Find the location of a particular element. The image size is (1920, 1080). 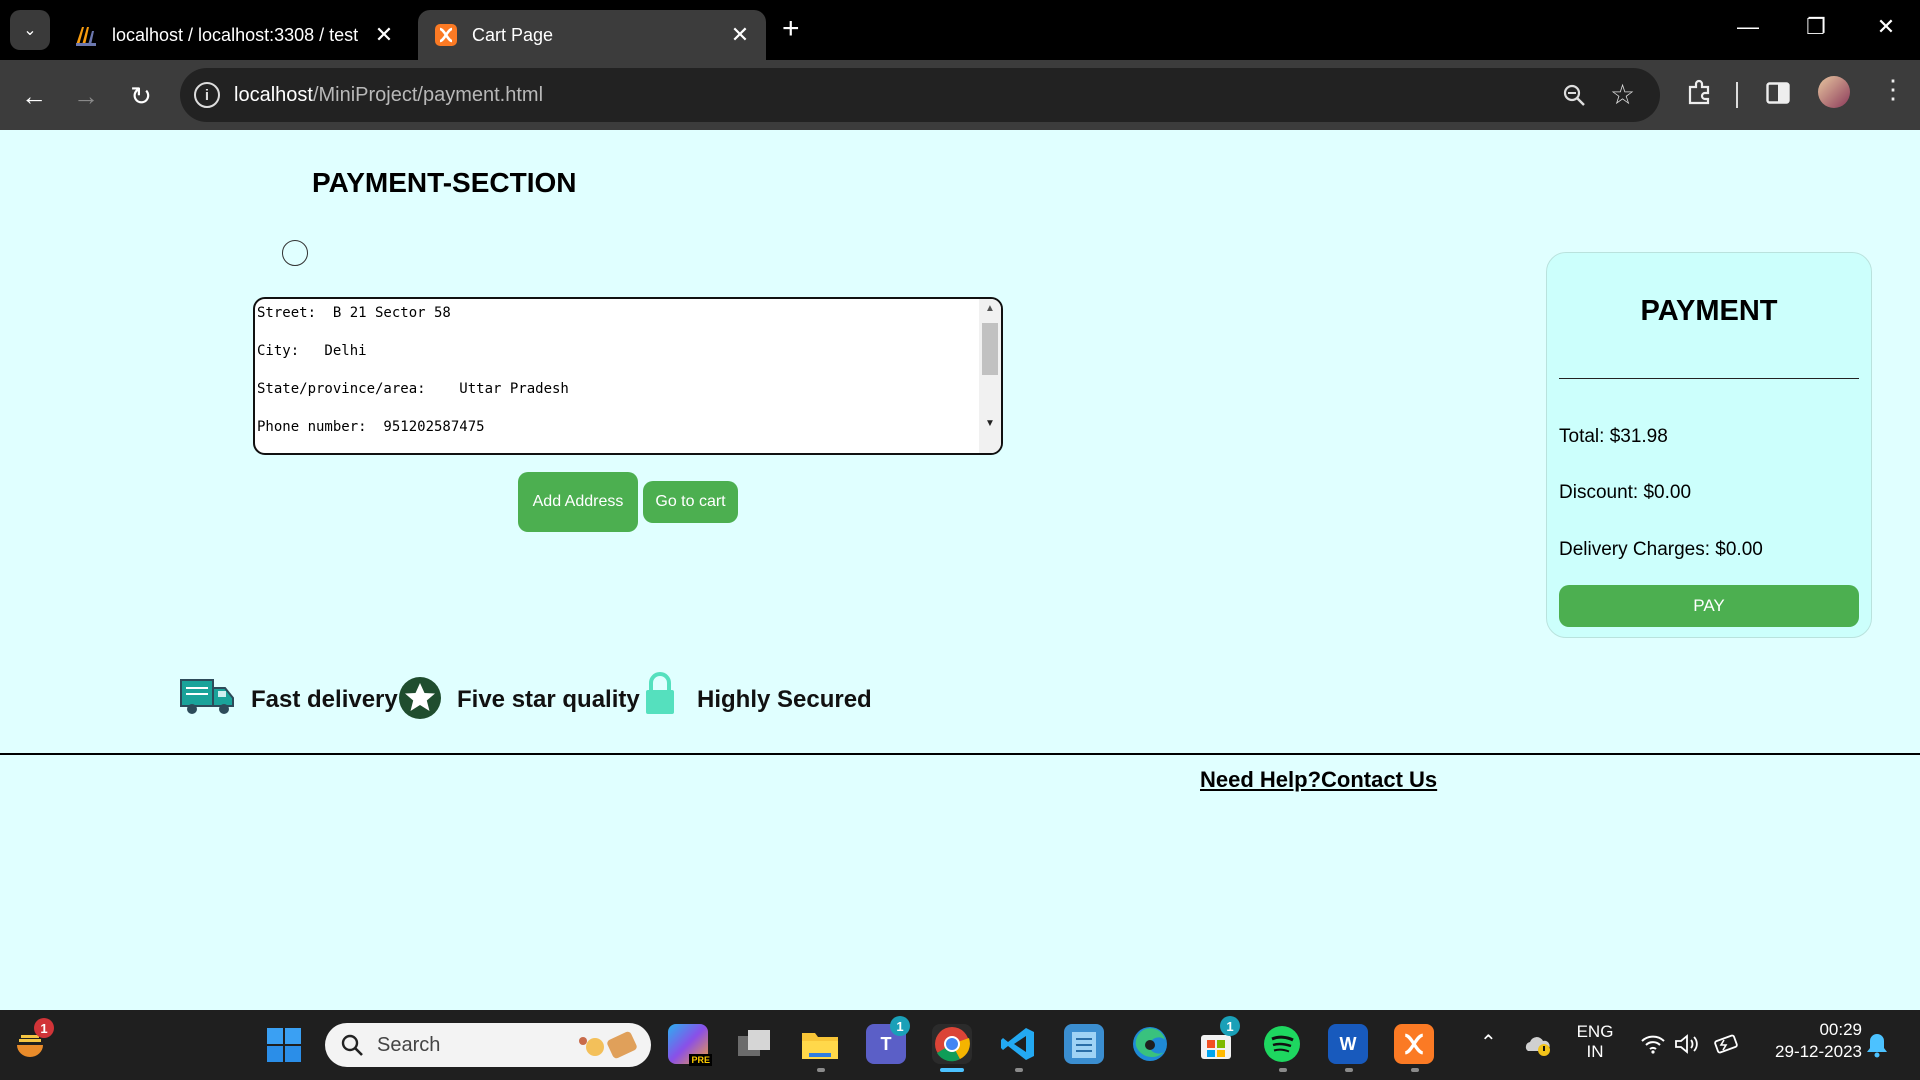

scrollbar-thumb is located at coordinates (990, 349).